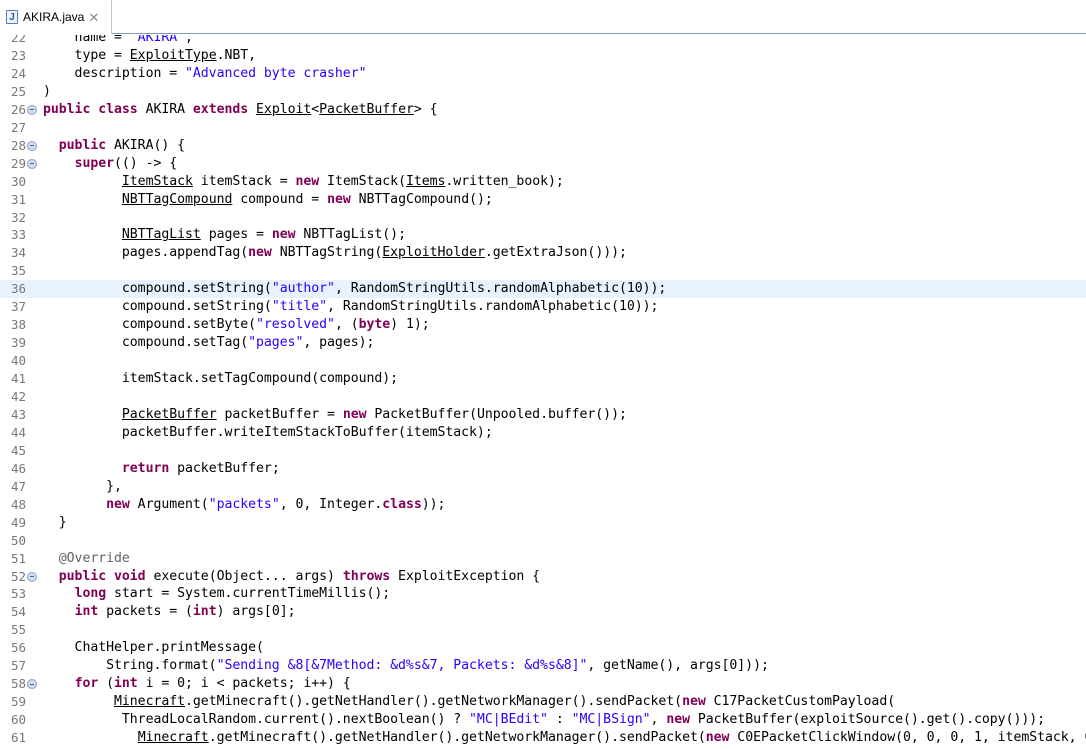  What do you see at coordinates (204, 612) in the screenshot?
I see `code-token: int` at bounding box center [204, 612].